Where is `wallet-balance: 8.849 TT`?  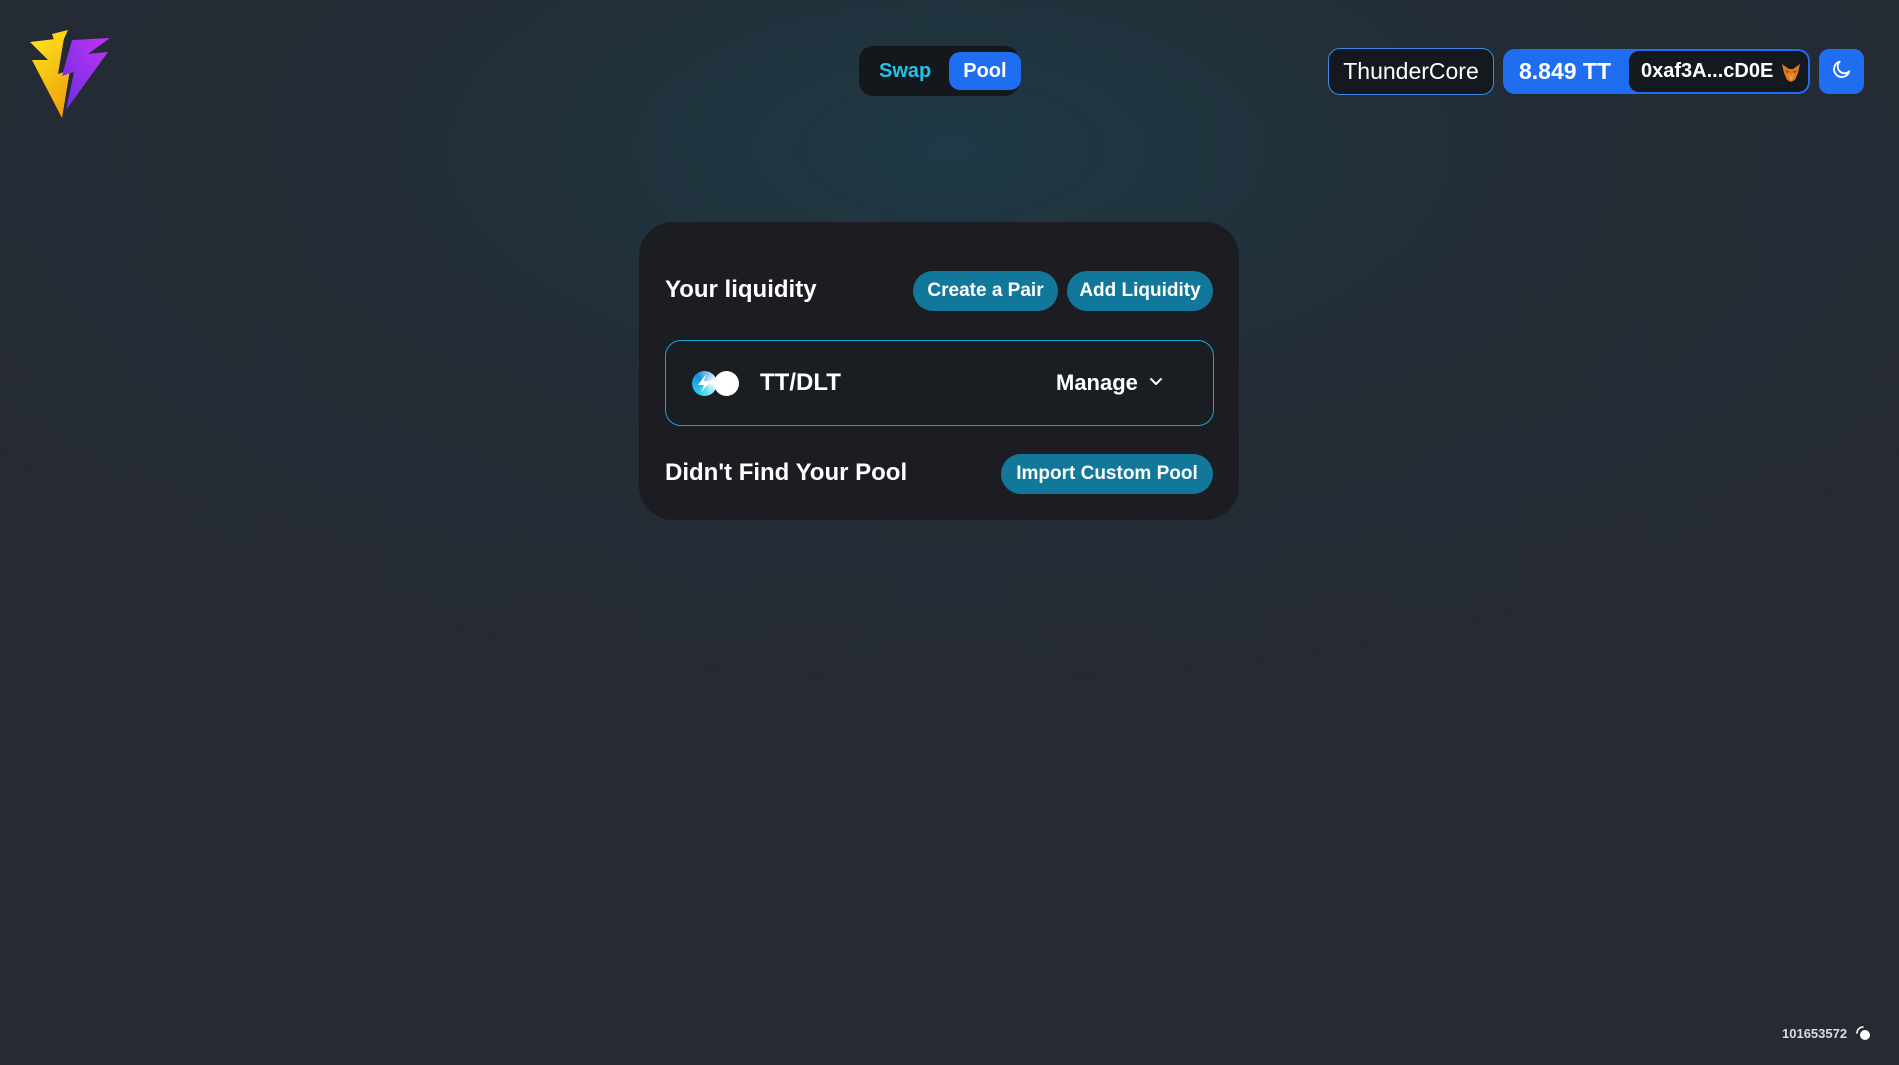 wallet-balance: 8.849 TT is located at coordinates (1565, 71).